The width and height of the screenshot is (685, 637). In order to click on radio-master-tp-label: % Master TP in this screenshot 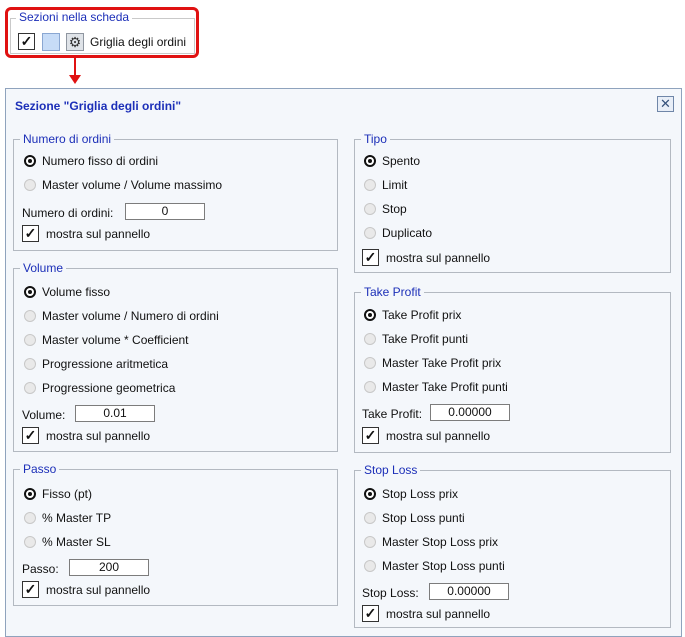, I will do `click(77, 518)`.